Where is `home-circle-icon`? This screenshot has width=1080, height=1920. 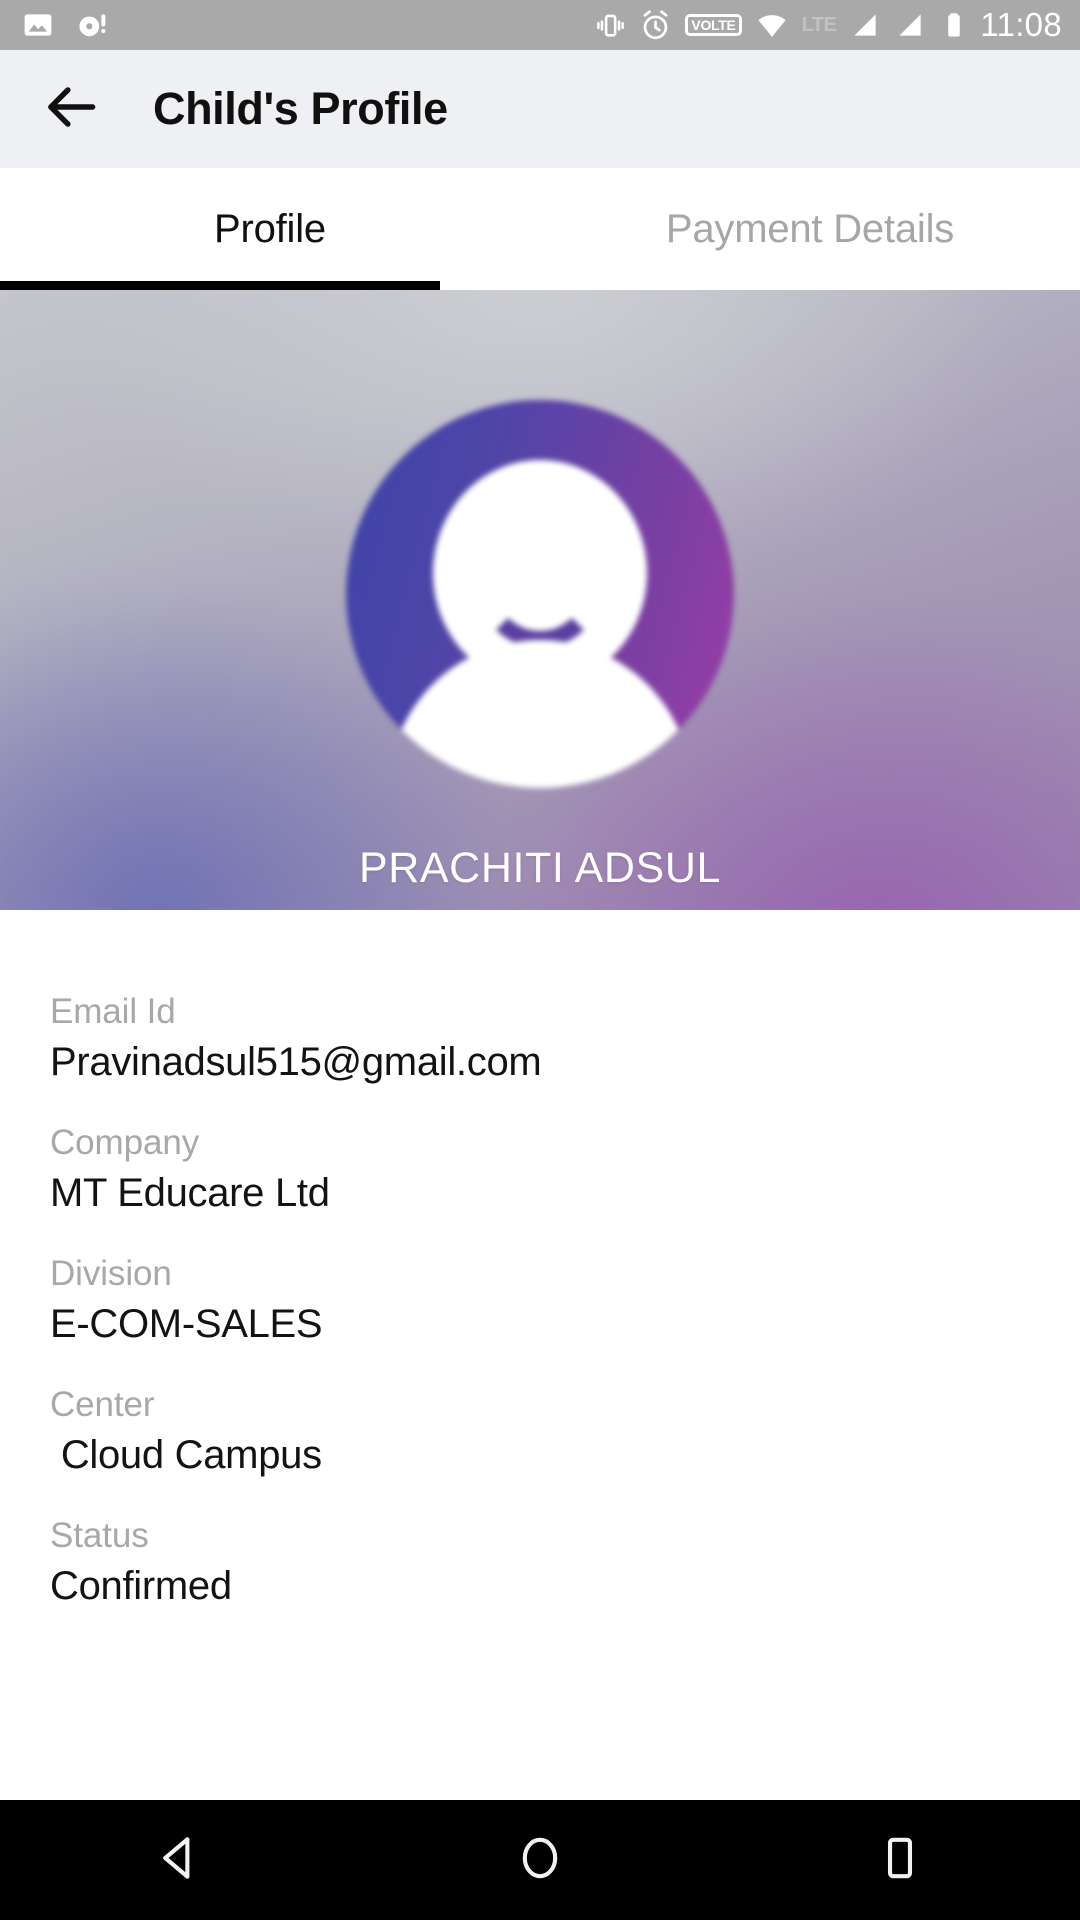
home-circle-icon is located at coordinates (540, 1860).